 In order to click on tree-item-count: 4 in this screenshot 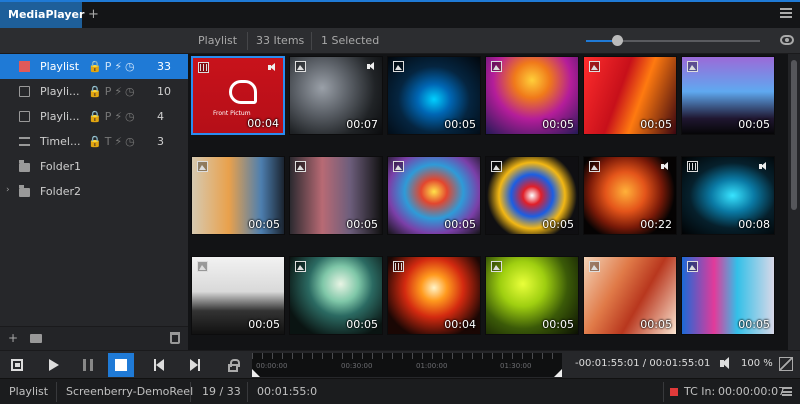, I will do `click(160, 116)`.